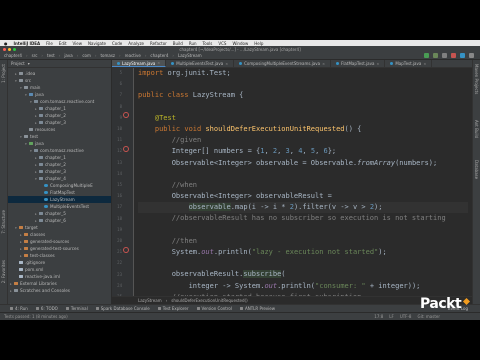  What do you see at coordinates (59, 101) in the screenshot?
I see `project-tree-item: ▾ com.tomasz.reactive.cont` at bounding box center [59, 101].